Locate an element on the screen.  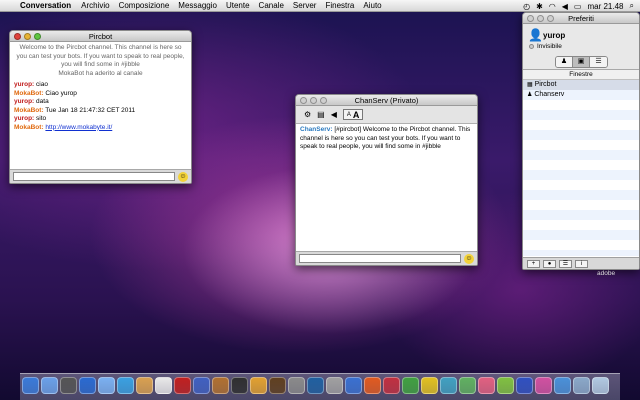
font-smaller-button: A is located at coordinates (349, 115).